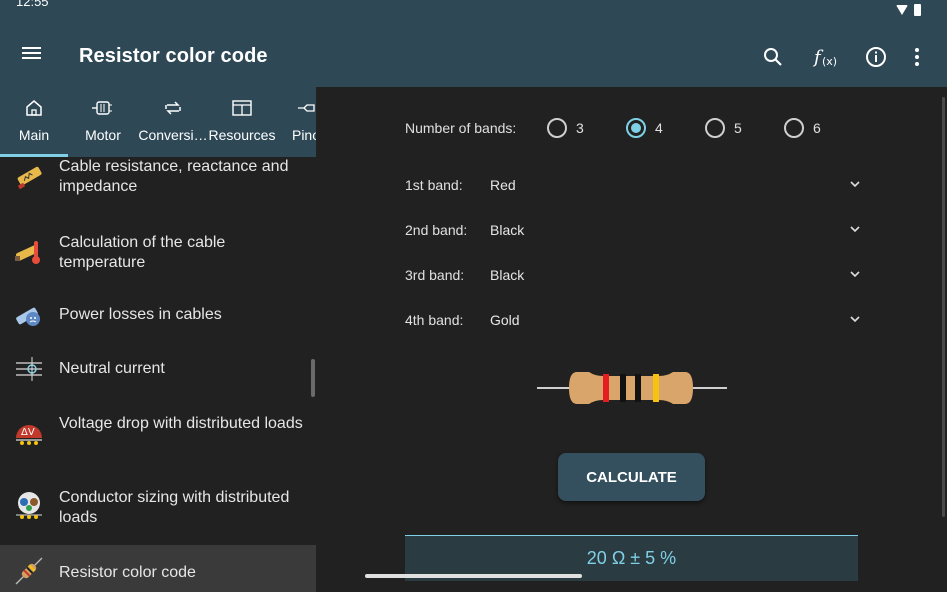 This screenshot has height=592, width=947. I want to click on category-tabs: Main Motor Conversi… Resources Pino, so click(158, 122).